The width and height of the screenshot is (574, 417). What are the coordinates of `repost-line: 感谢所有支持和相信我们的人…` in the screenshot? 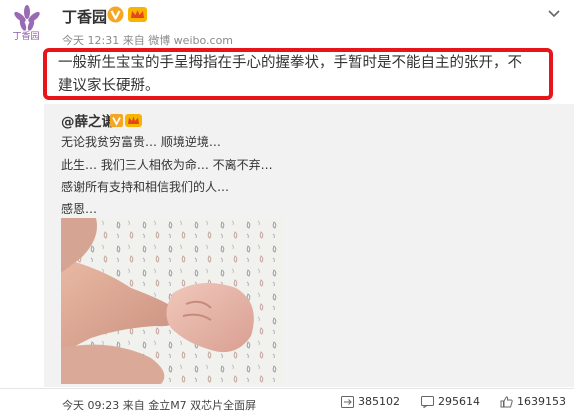 It's located at (145, 187).